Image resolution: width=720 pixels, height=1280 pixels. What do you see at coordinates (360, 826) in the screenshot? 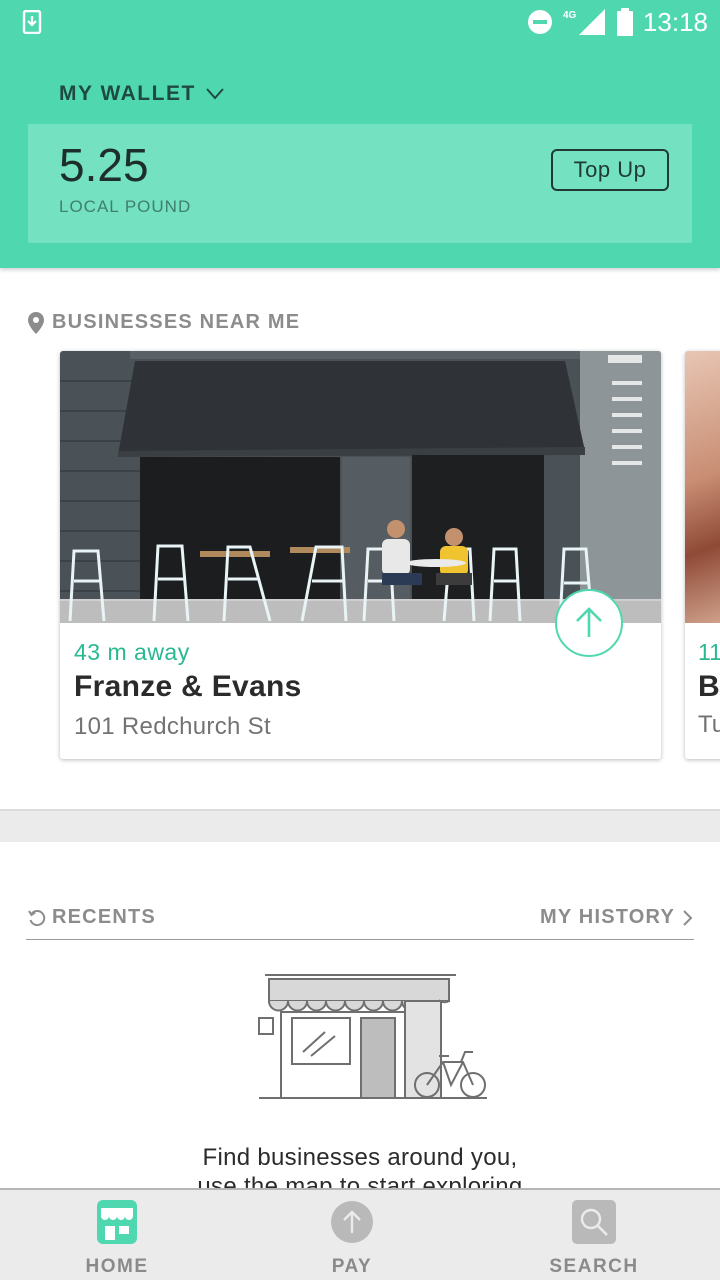
I see `section-spacer` at bounding box center [360, 826].